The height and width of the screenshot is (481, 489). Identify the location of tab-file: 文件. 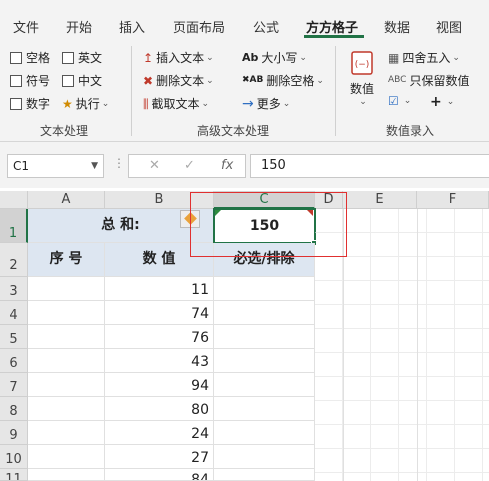
(26, 26).